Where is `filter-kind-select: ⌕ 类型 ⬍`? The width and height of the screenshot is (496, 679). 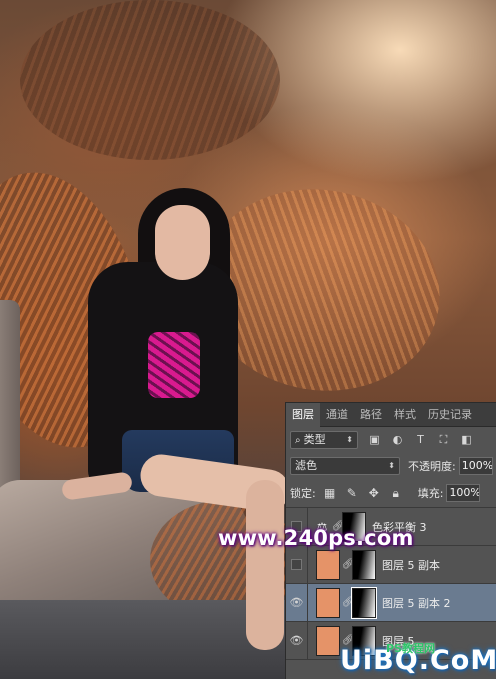
filter-kind-select: ⌕ 类型 ⬍ is located at coordinates (324, 440).